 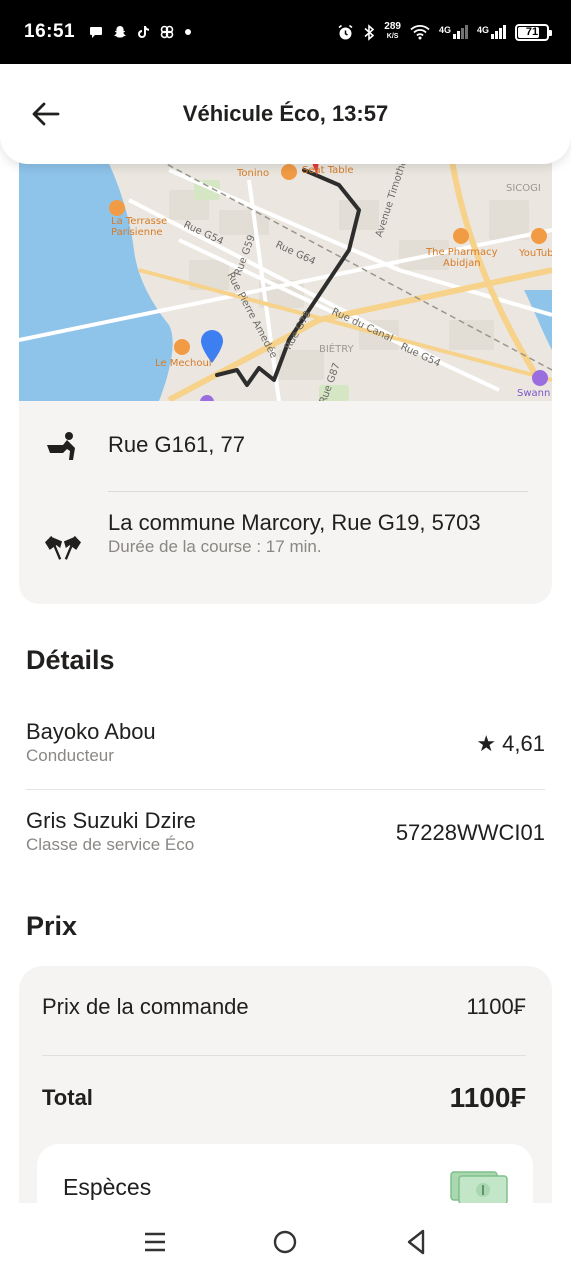 What do you see at coordinates (253, 173) in the screenshot?
I see `map-label: Tonino` at bounding box center [253, 173].